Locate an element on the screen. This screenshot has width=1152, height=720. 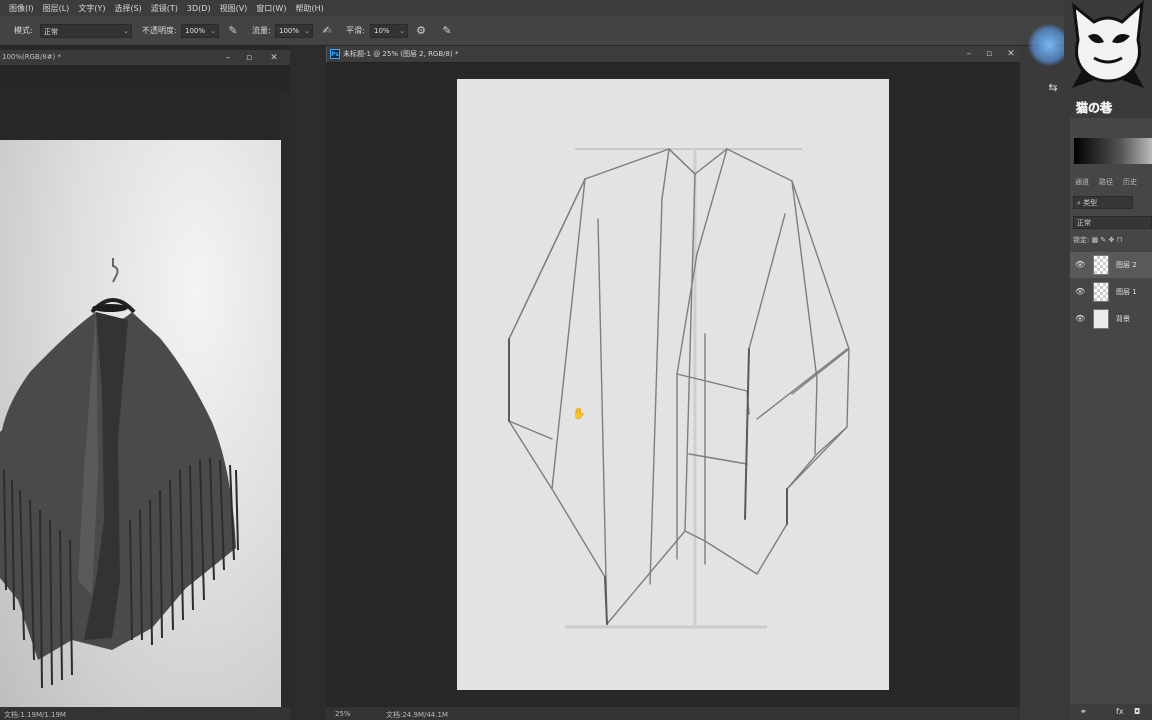
main-status-bar: 25% 文档:24.9M/44.1M is located at coordinates (673, 713).